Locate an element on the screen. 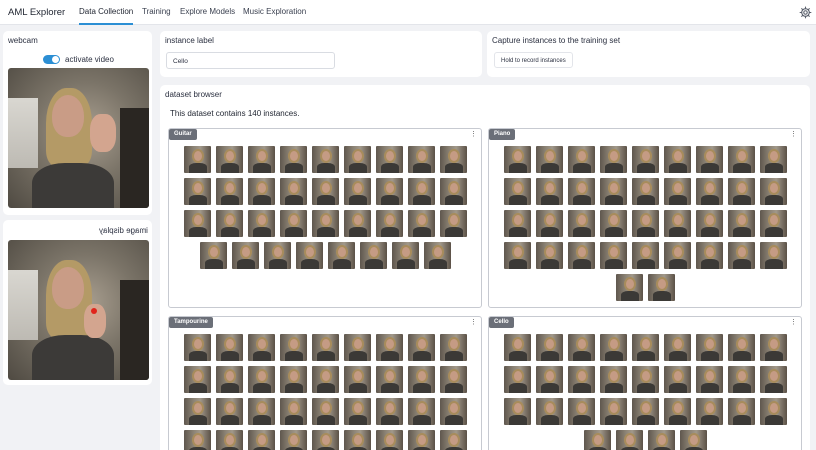 The height and width of the screenshot is (450, 816). tab-training: Training is located at coordinates (156, 16).